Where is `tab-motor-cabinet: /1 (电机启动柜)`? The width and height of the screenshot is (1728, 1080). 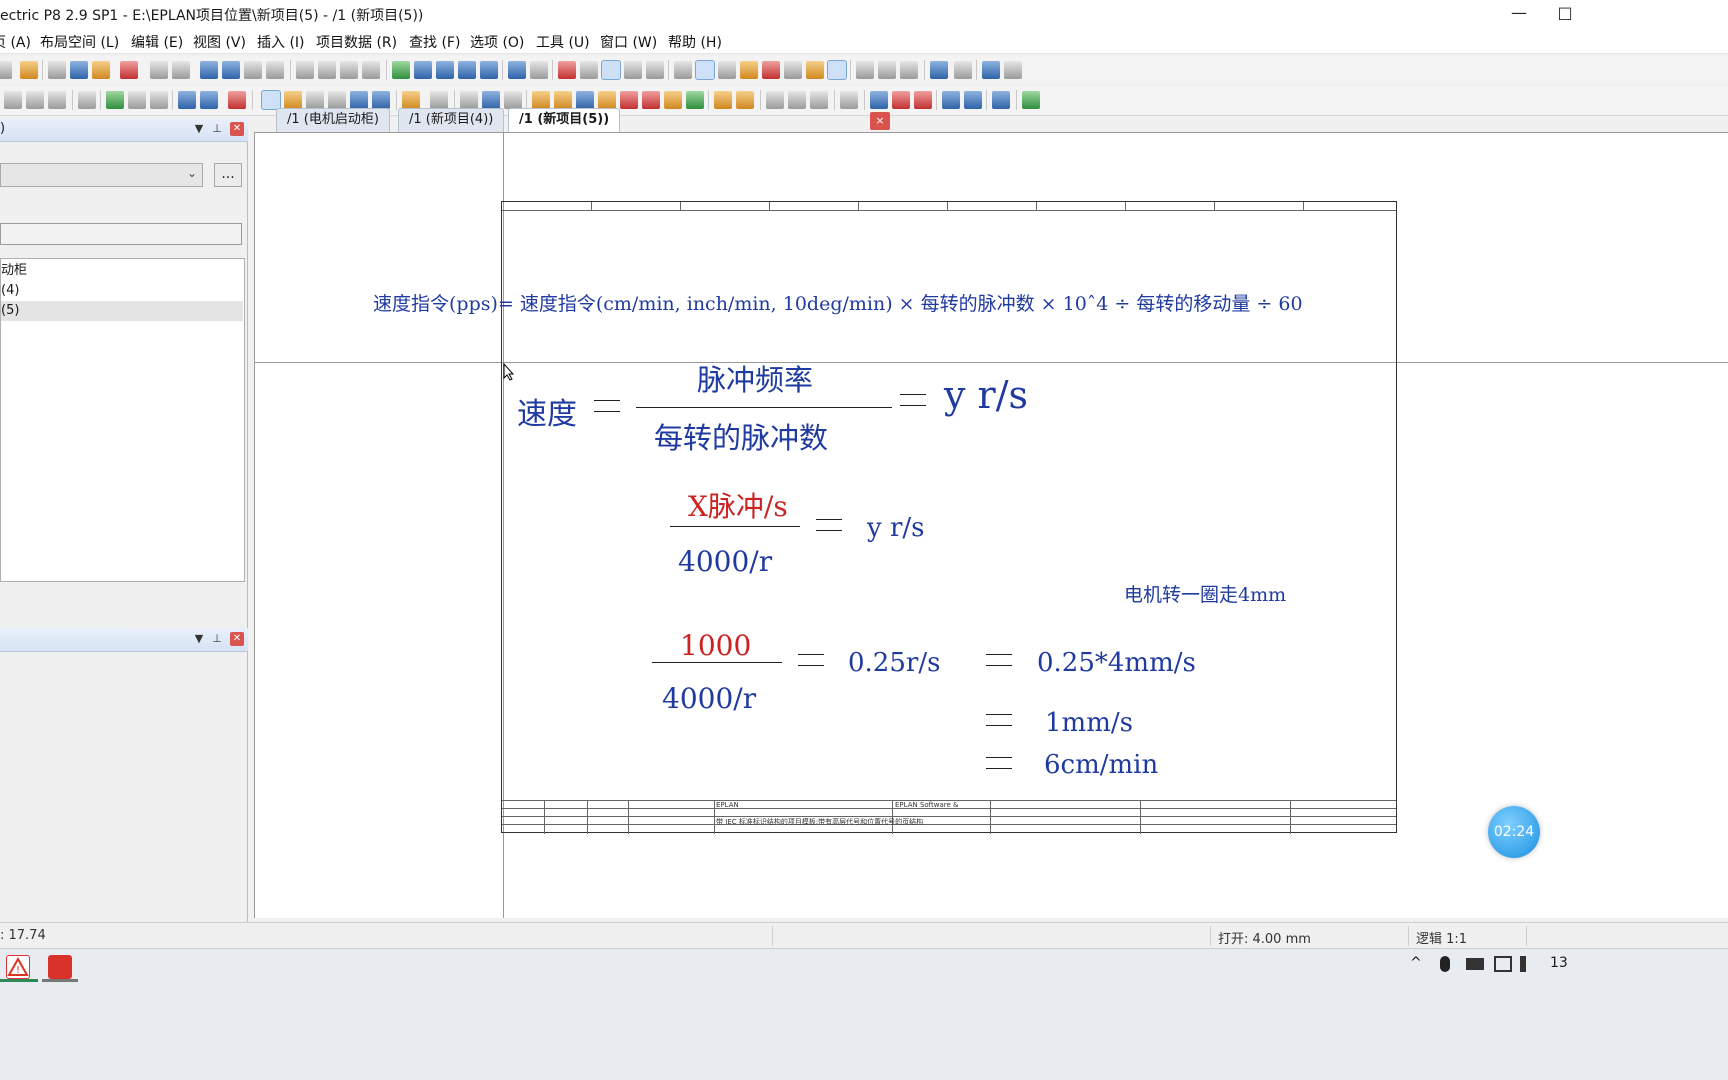
tab-motor-cabinet: /1 (电机启动柜) is located at coordinates (333, 120).